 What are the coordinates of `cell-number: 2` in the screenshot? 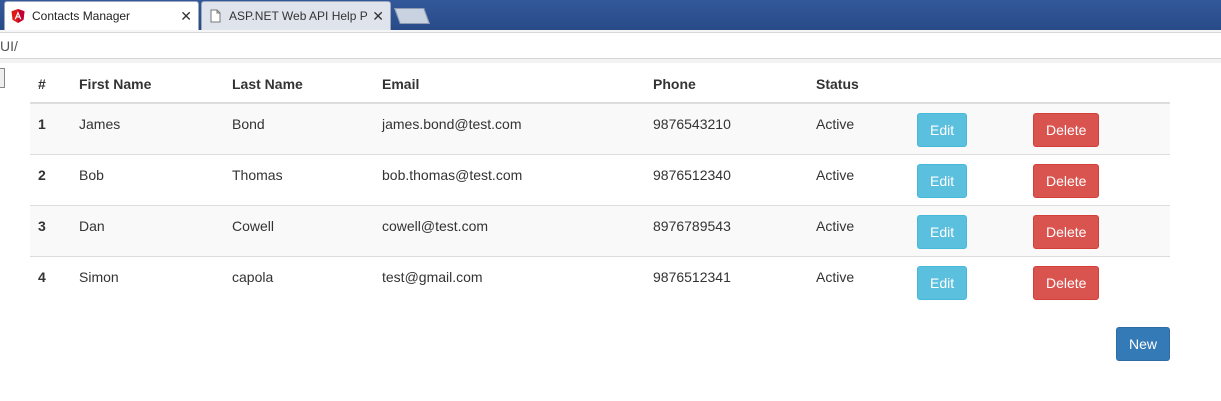 It's located at (50, 179).